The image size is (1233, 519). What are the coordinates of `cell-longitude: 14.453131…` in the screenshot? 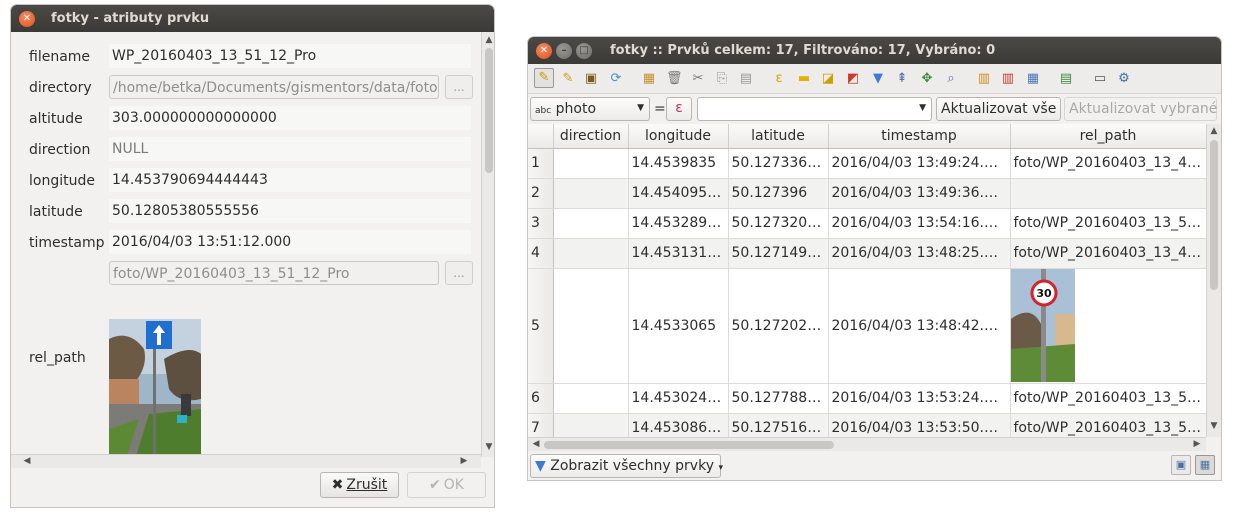 It's located at (678, 253).